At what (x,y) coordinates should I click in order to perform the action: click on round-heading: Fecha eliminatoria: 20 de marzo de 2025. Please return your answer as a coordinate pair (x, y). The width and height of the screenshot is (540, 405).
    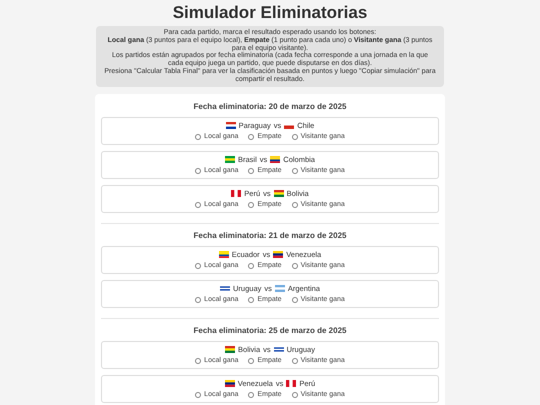
    Looking at the image, I should click on (270, 107).